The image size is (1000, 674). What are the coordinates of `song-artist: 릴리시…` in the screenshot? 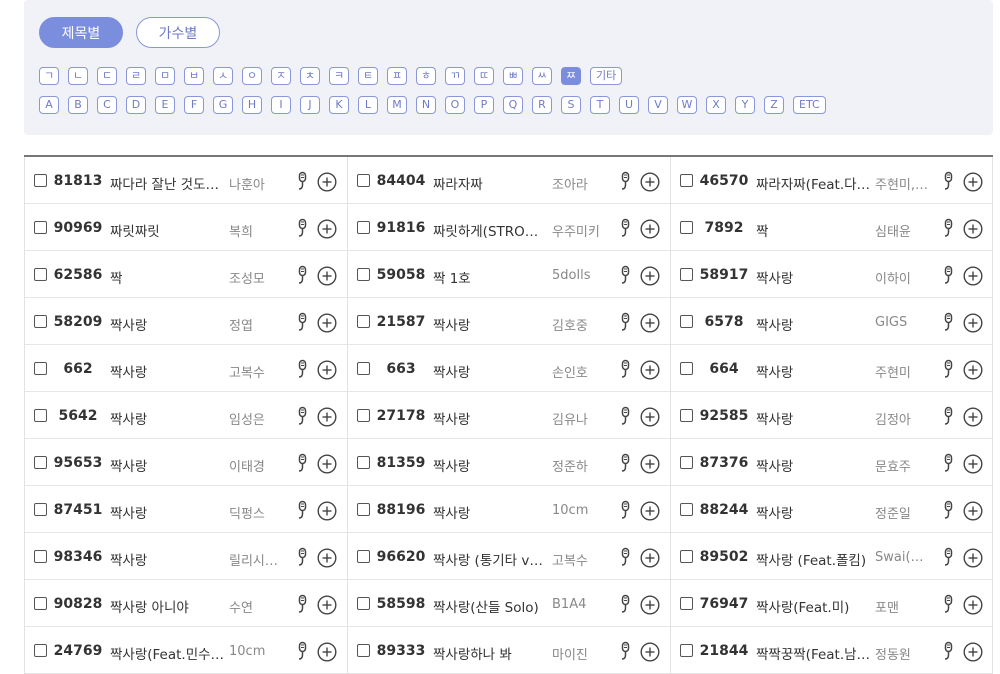 It's located at (258, 559).